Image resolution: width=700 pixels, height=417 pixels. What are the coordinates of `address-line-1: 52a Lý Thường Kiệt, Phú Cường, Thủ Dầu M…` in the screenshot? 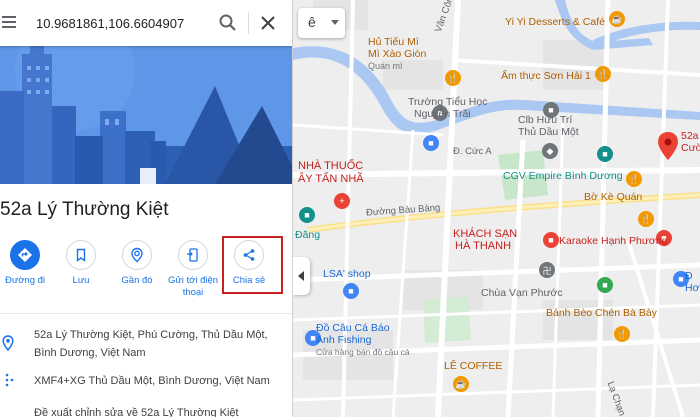 It's located at (151, 335).